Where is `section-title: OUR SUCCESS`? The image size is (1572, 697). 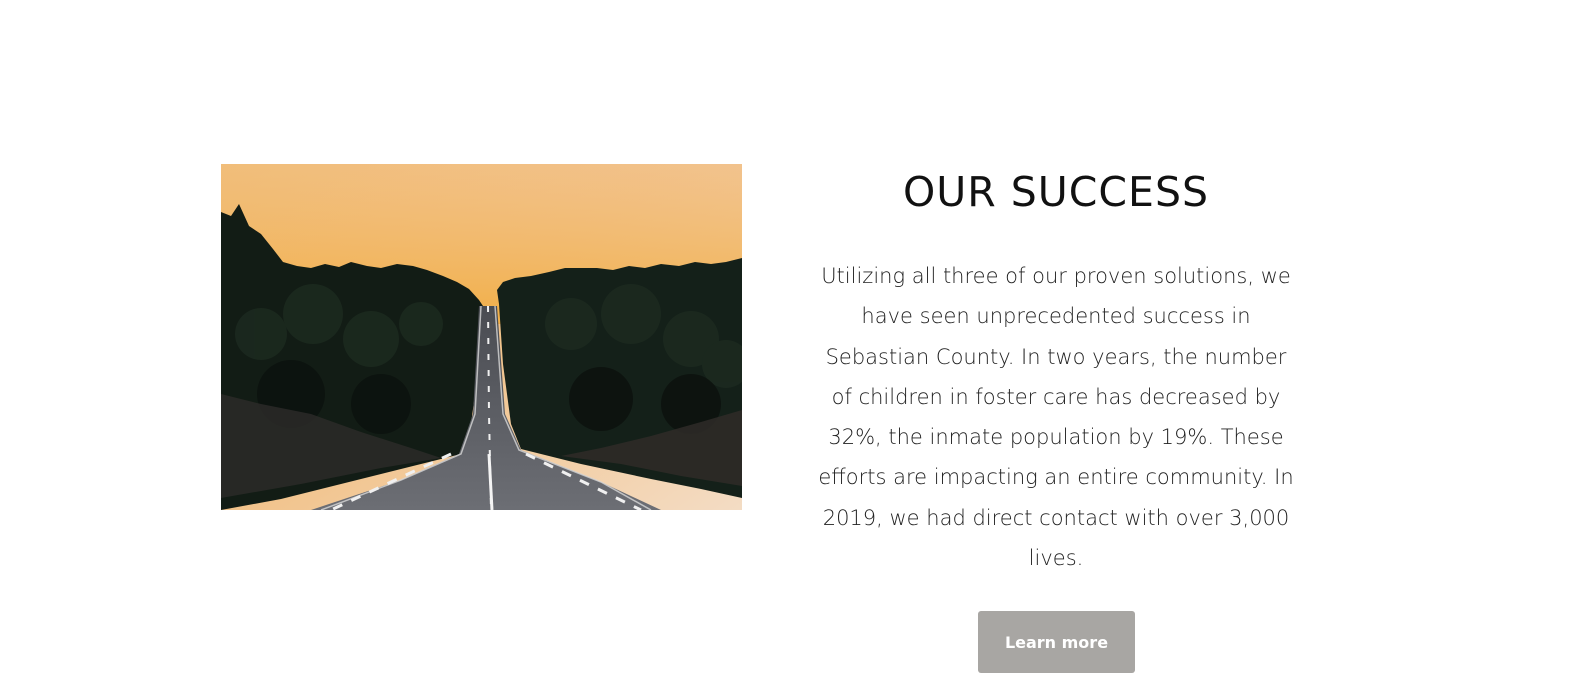
section-title: OUR SUCCESS is located at coordinates (1056, 192).